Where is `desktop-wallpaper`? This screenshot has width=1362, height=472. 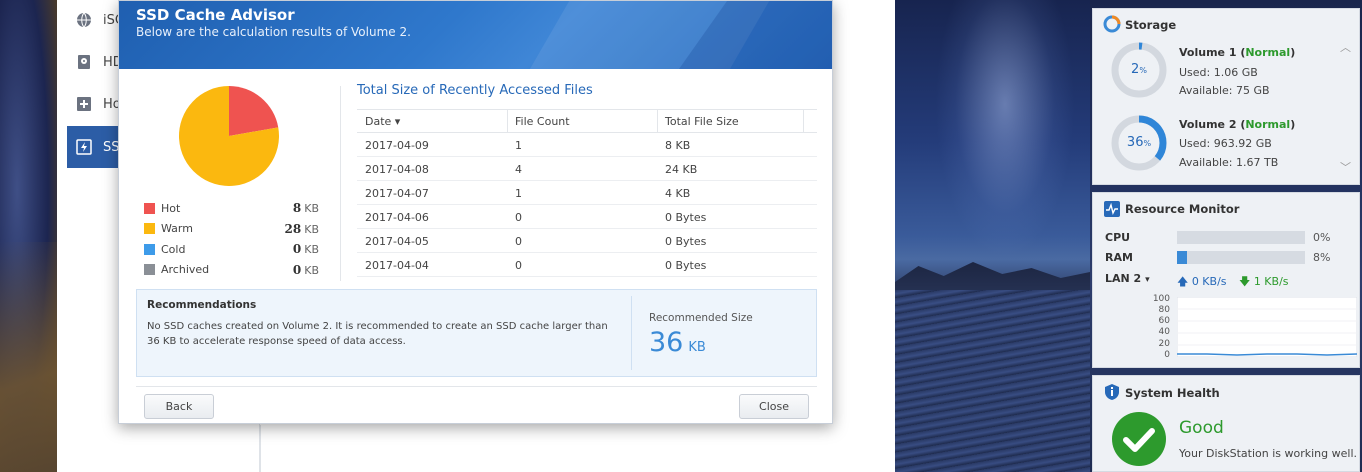
desktop-wallpaper is located at coordinates (992, 236).